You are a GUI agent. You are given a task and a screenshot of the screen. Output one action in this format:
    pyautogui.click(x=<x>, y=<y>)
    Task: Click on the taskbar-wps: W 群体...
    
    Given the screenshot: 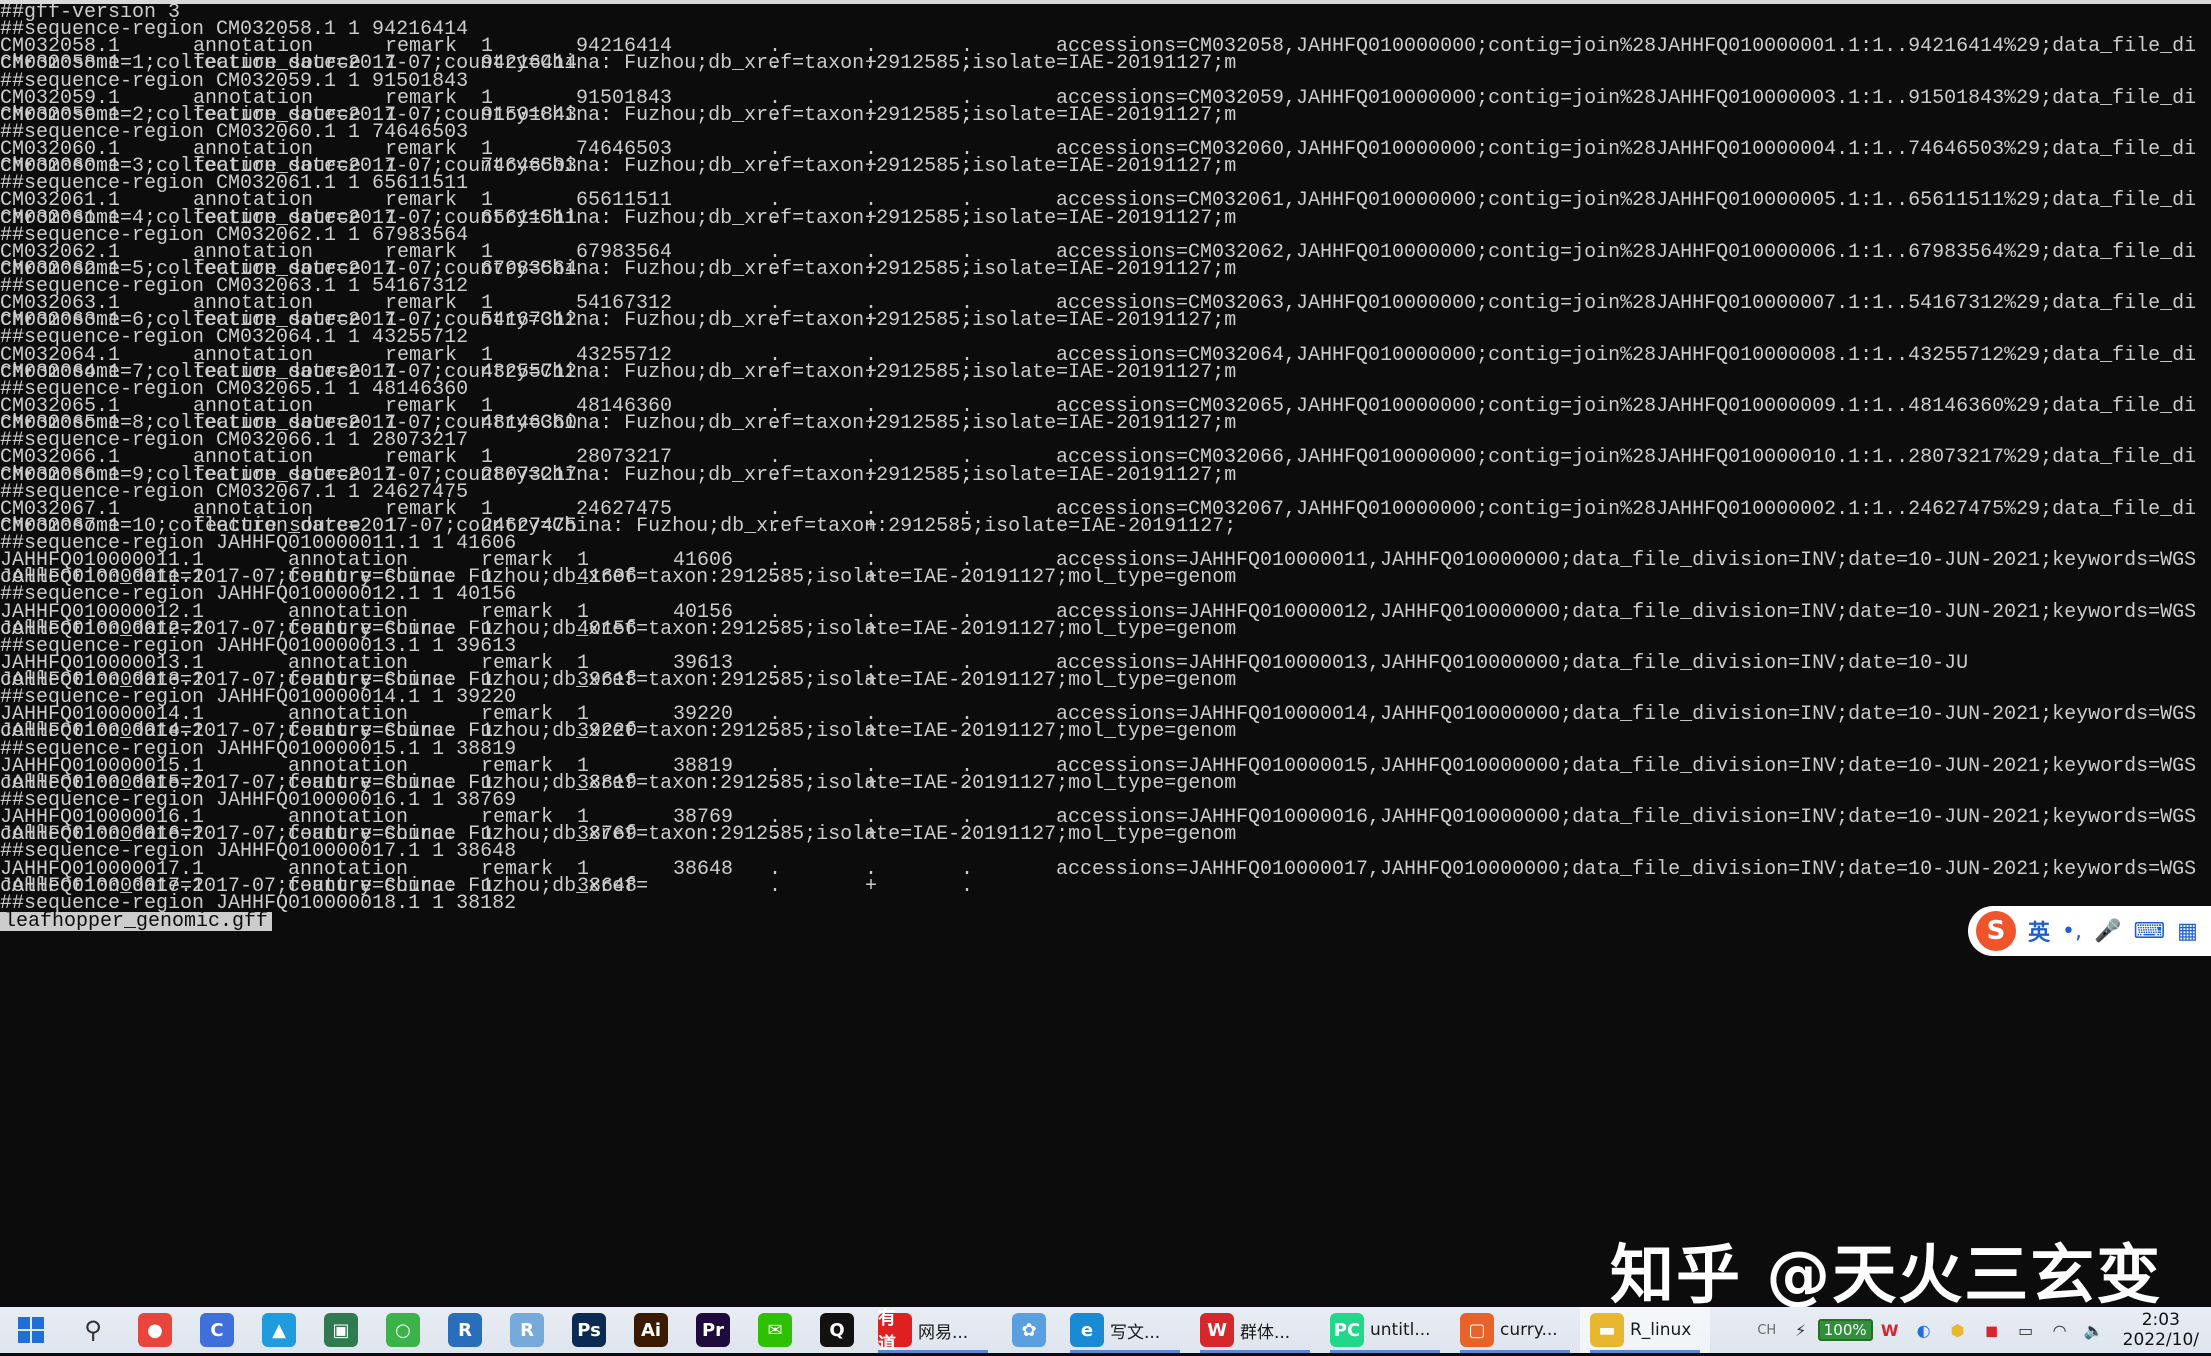 What is the action you would take?
    pyautogui.click(x=1255, y=1330)
    